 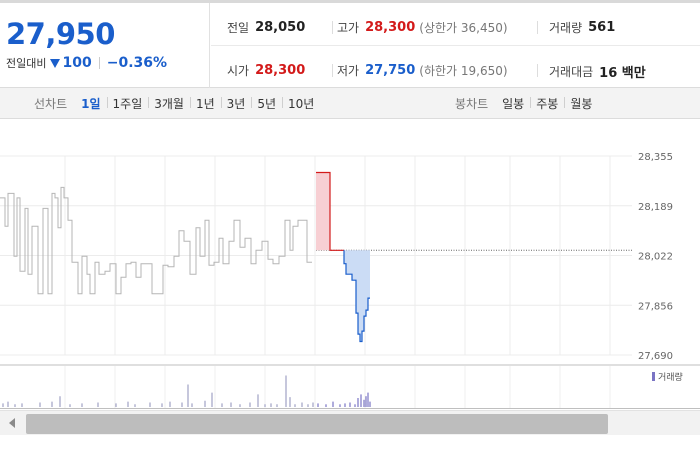 What do you see at coordinates (238, 28) in the screenshot?
I see `metric-label: 전일` at bounding box center [238, 28].